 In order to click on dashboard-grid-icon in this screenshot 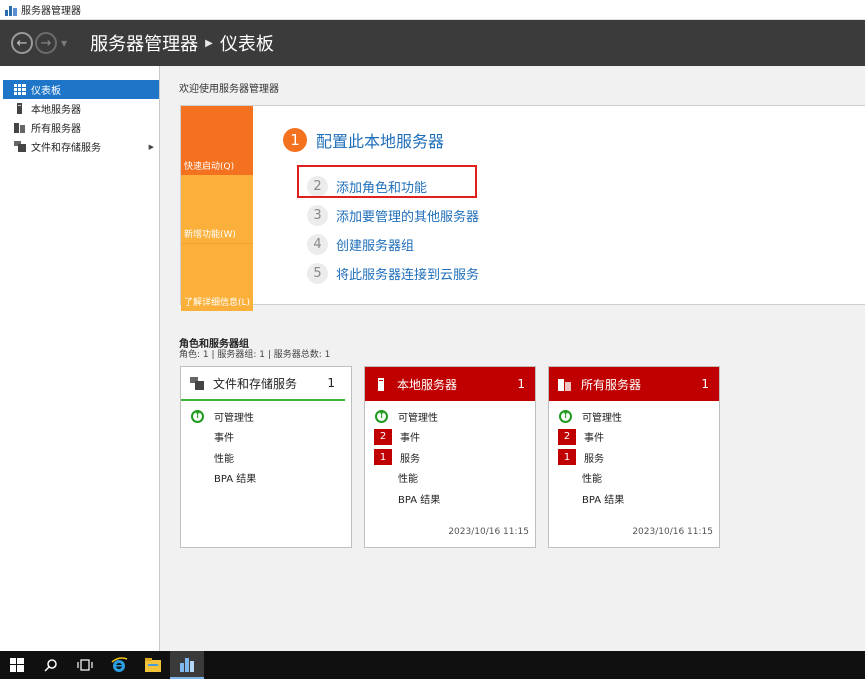, I will do `click(20, 89)`.